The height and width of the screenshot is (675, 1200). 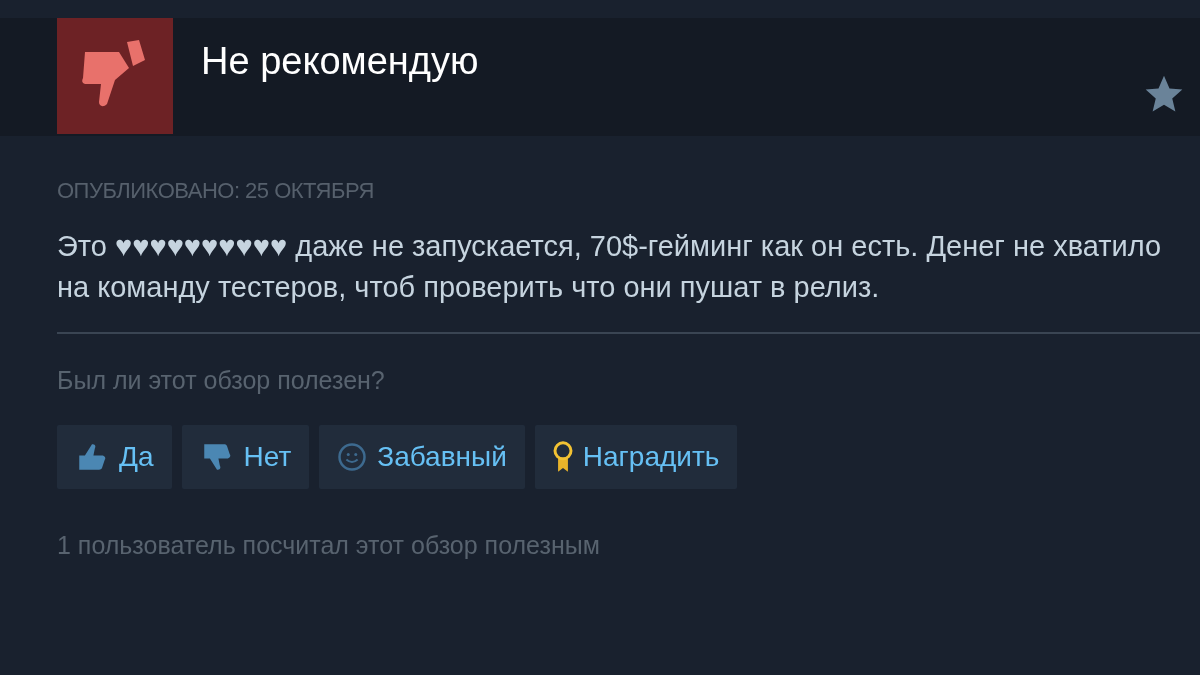 I want to click on posted-date: ОПУБЛИКОВАНО: 25 ОКТЯБРЯ, so click(x=216, y=191).